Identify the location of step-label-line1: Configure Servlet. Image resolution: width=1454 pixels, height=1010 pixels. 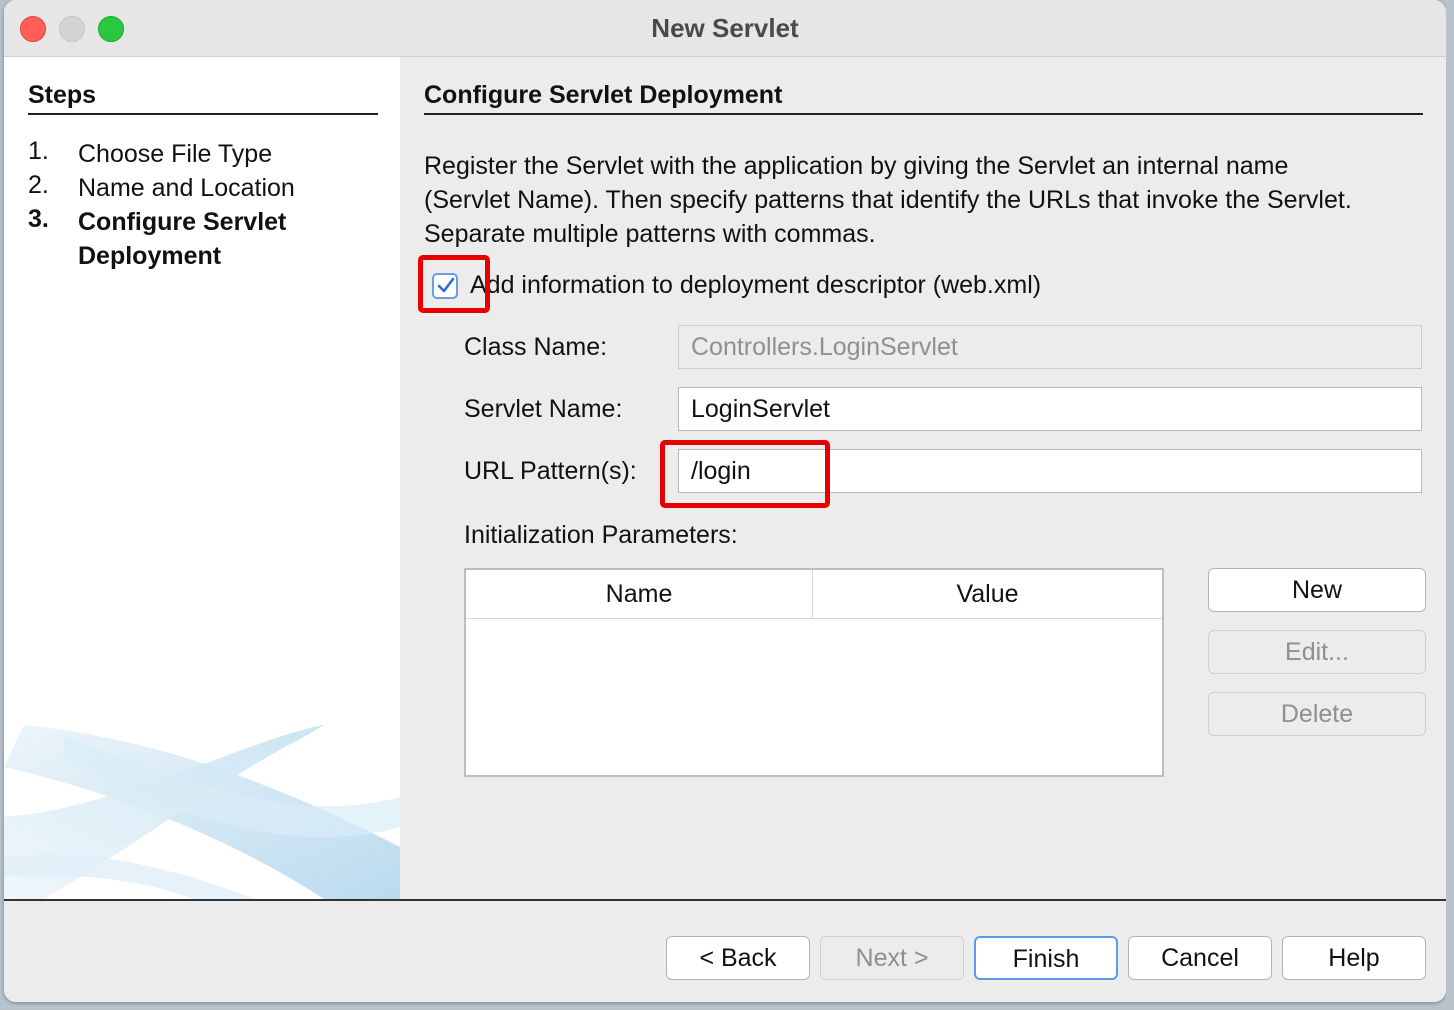
(182, 222).